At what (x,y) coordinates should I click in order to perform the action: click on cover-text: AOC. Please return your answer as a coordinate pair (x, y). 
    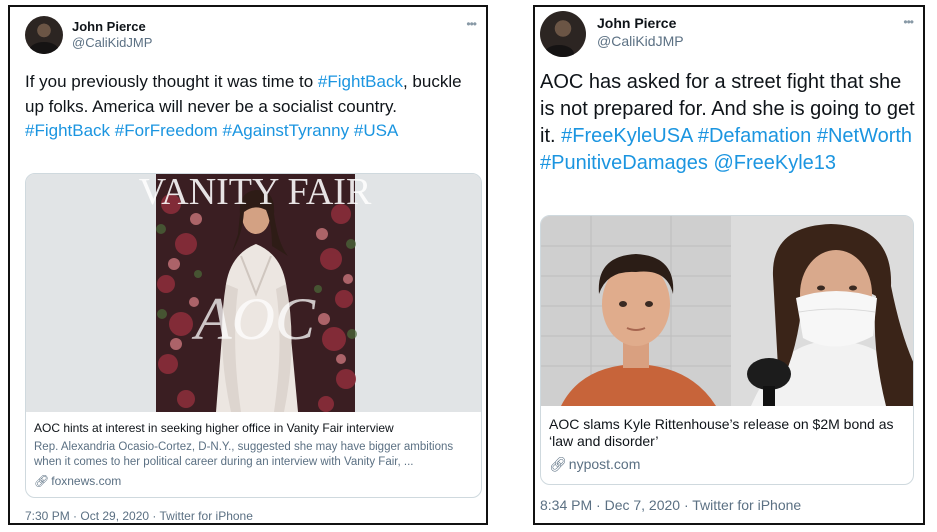
    Looking at the image, I should click on (253, 319).